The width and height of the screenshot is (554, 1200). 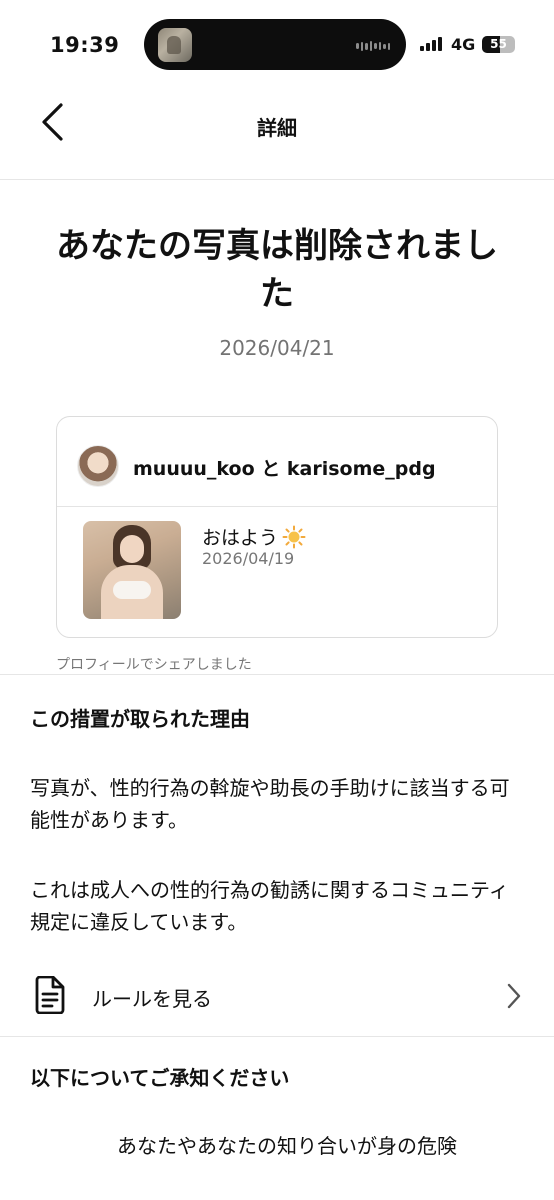 I want to click on status-bar: 19:39 4G 55, so click(x=277, y=45).